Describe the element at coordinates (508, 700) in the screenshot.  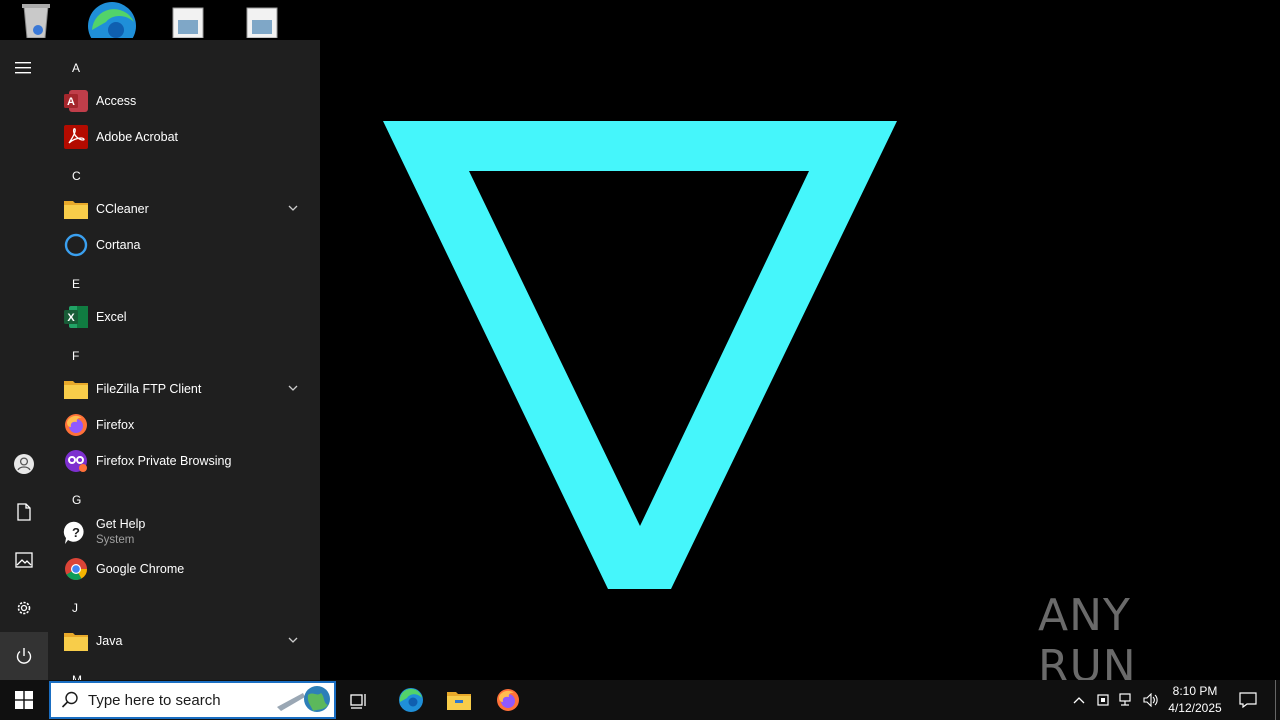
I see `taskbar-firefox-icon` at that location.